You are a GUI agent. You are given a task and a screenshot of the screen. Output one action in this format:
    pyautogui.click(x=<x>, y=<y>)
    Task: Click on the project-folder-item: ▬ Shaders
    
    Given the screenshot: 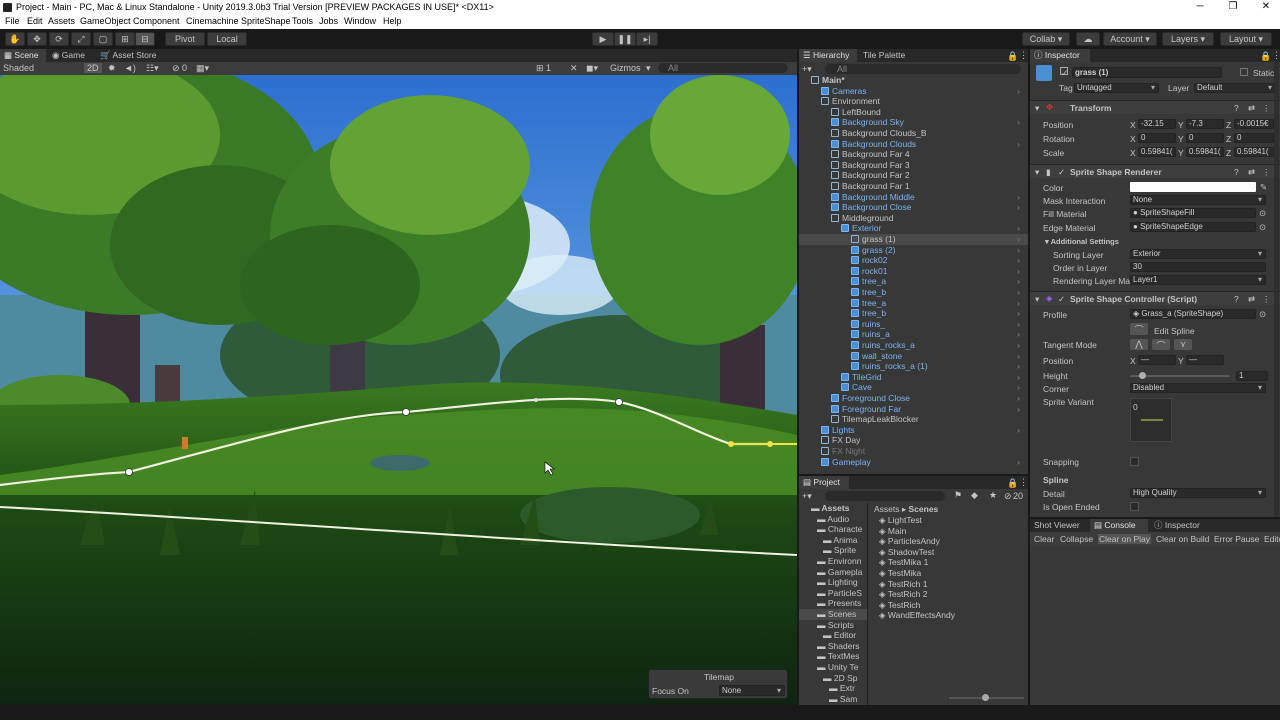 What is the action you would take?
    pyautogui.click(x=833, y=646)
    